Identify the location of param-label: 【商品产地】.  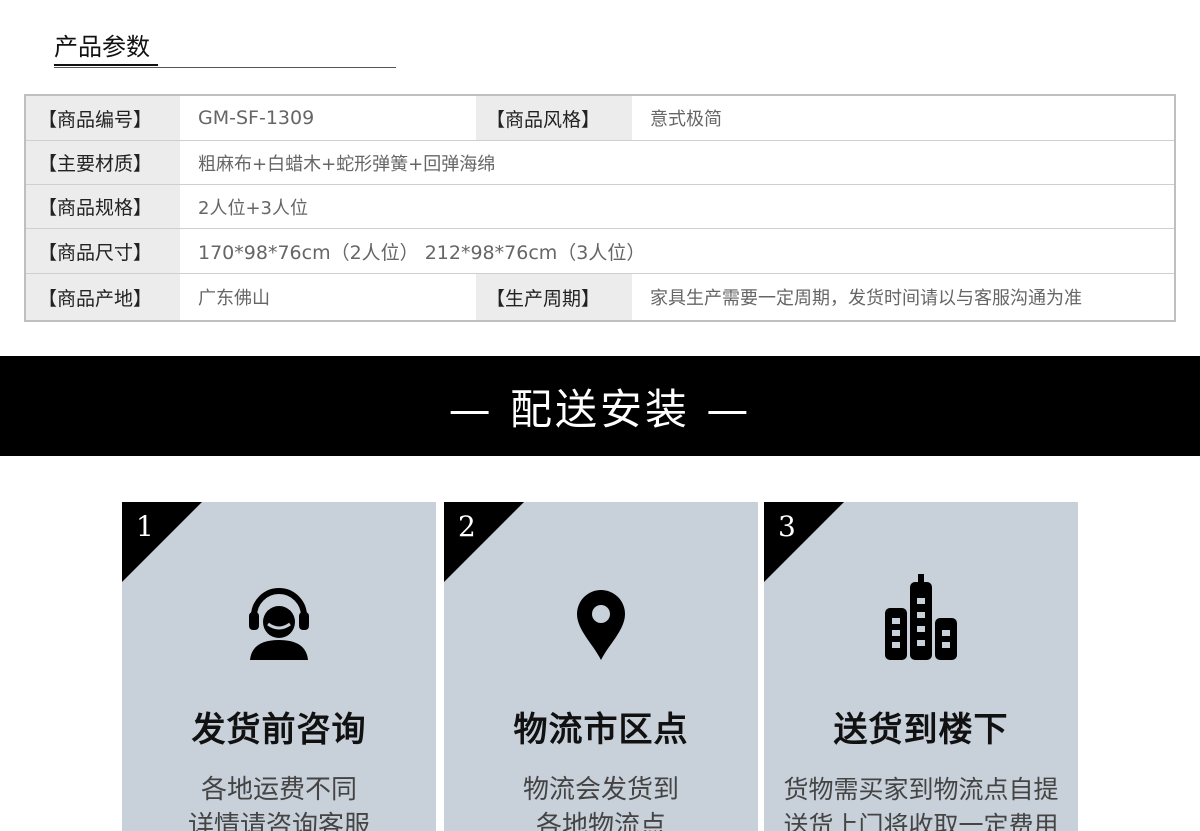
(103, 297).